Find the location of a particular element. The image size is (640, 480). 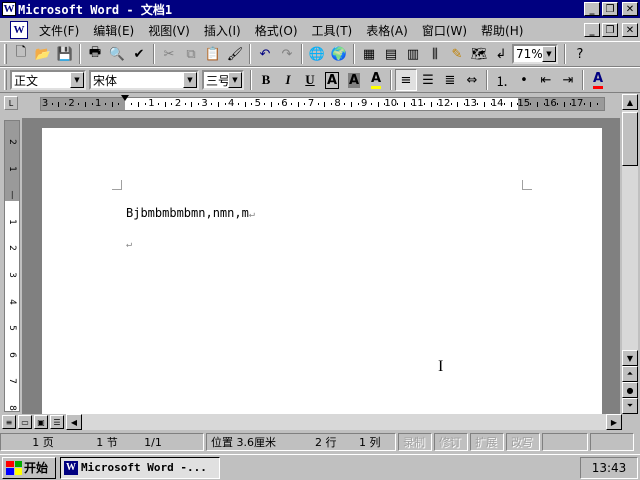

align-right-icon: ≣ is located at coordinates (450, 80).